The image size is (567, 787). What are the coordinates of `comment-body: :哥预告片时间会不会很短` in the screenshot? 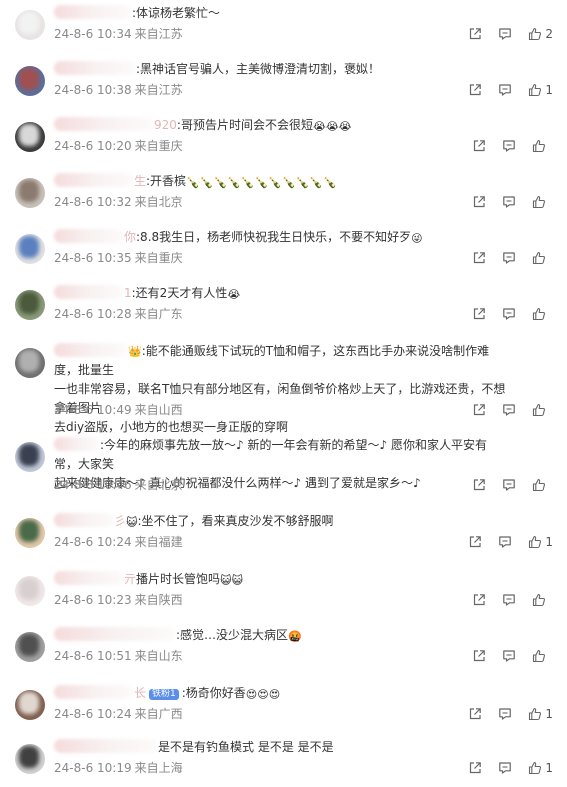 It's located at (244, 125).